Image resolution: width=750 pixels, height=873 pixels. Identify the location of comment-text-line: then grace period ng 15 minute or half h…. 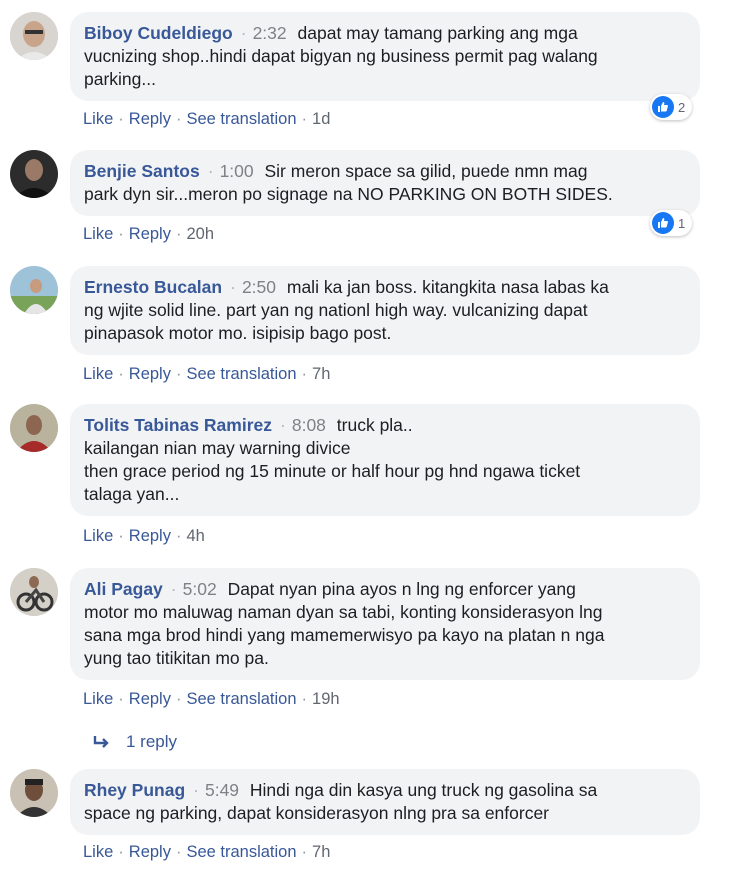
(332, 471).